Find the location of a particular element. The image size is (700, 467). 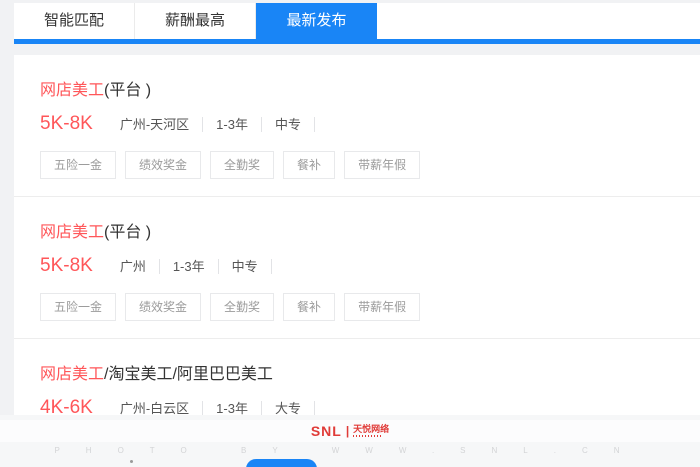

cutoff-glyph-dot is located at coordinates (131, 461).